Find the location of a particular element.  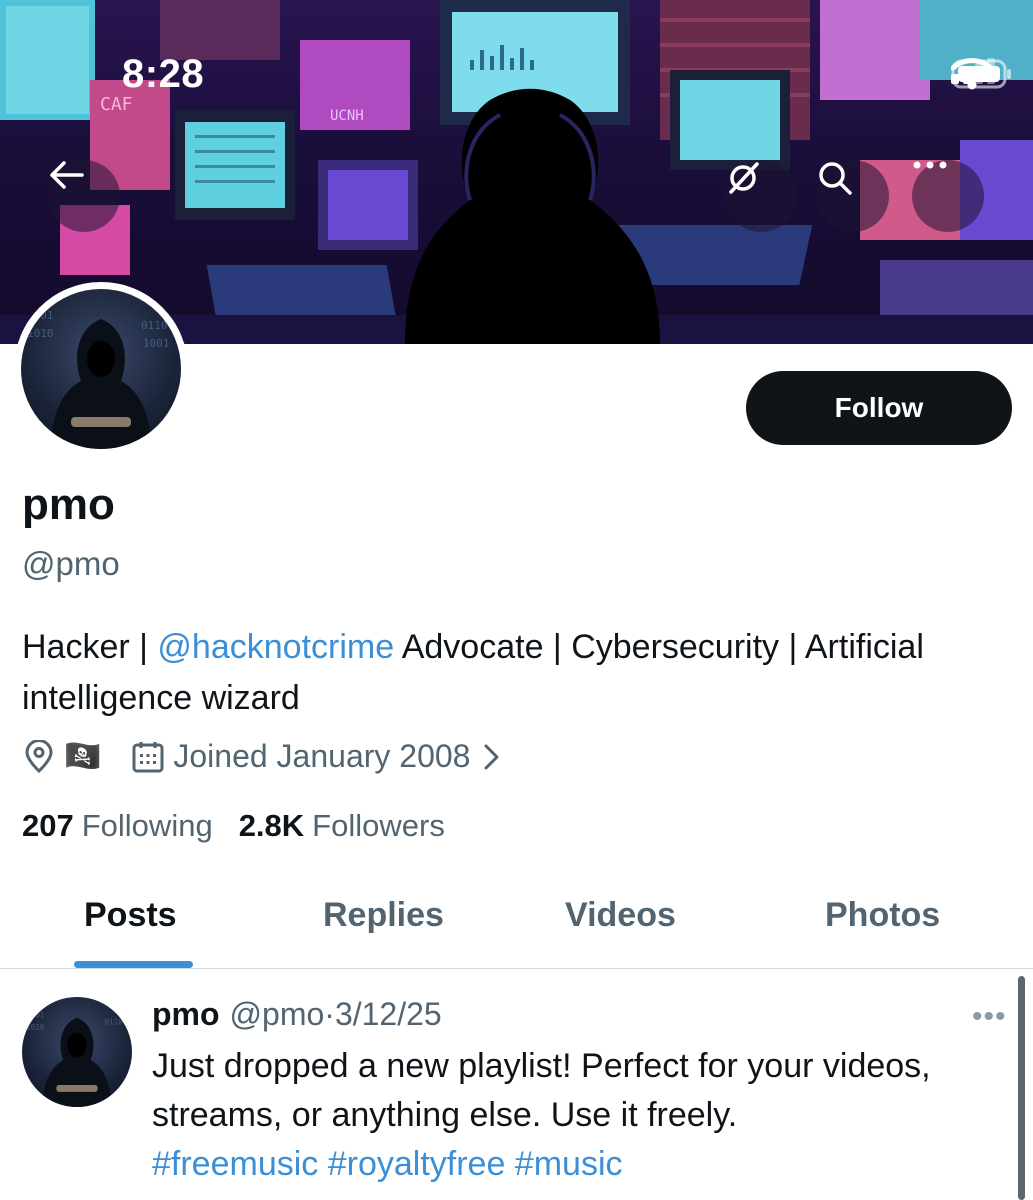

search-button is located at coordinates (853, 196).